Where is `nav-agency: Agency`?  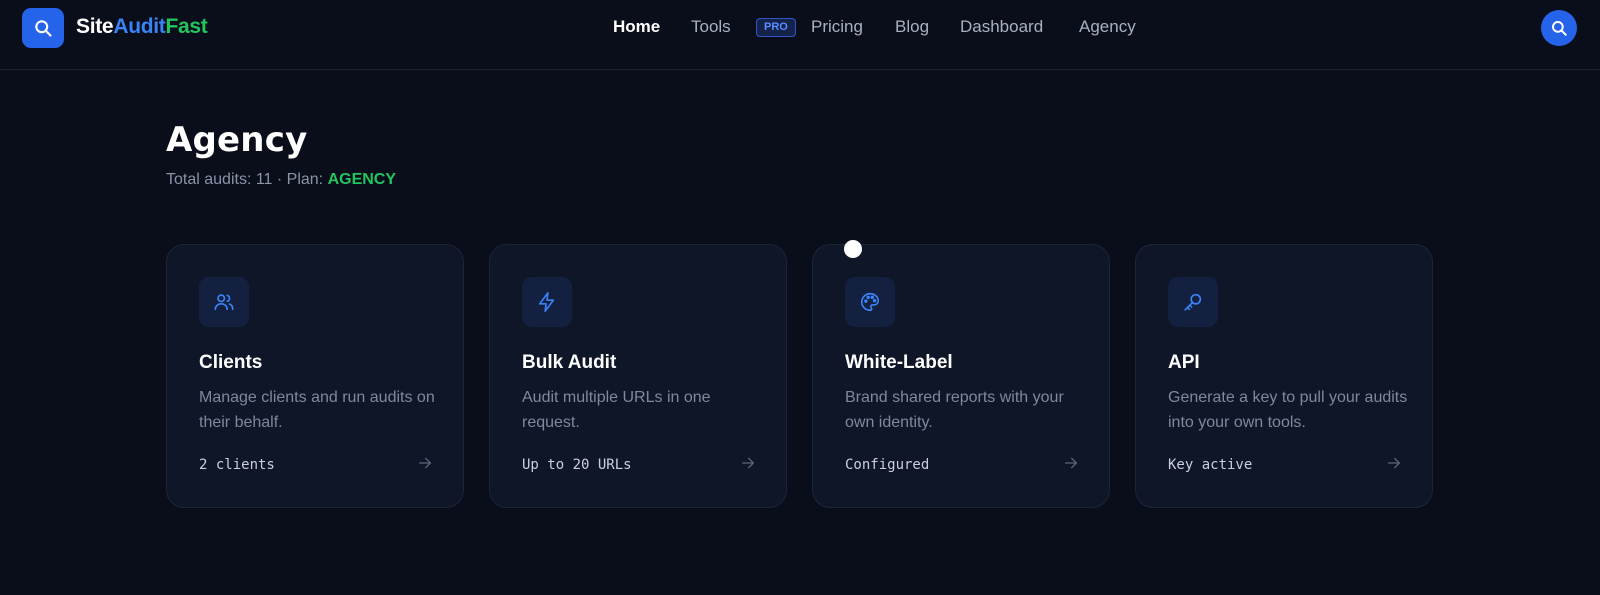
nav-agency: Agency is located at coordinates (1107, 27).